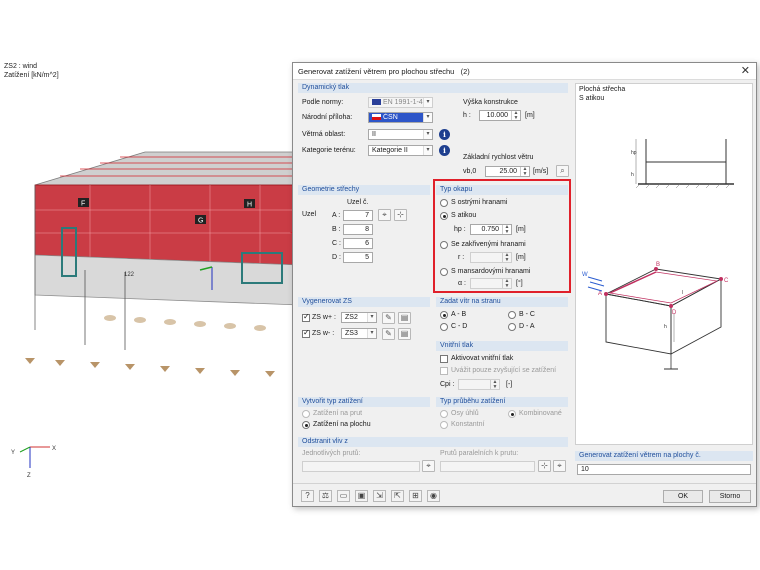 The height and width of the screenshot is (570, 760). What do you see at coordinates (358, 243) in the screenshot?
I see `node-c-input: 6` at bounding box center [358, 243].